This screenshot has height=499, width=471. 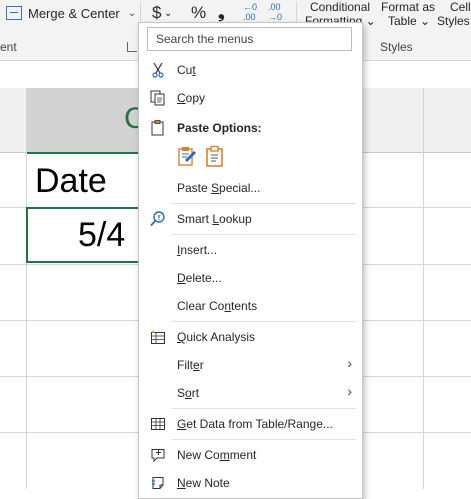 I want to click on table-icon, so click(x=158, y=424).